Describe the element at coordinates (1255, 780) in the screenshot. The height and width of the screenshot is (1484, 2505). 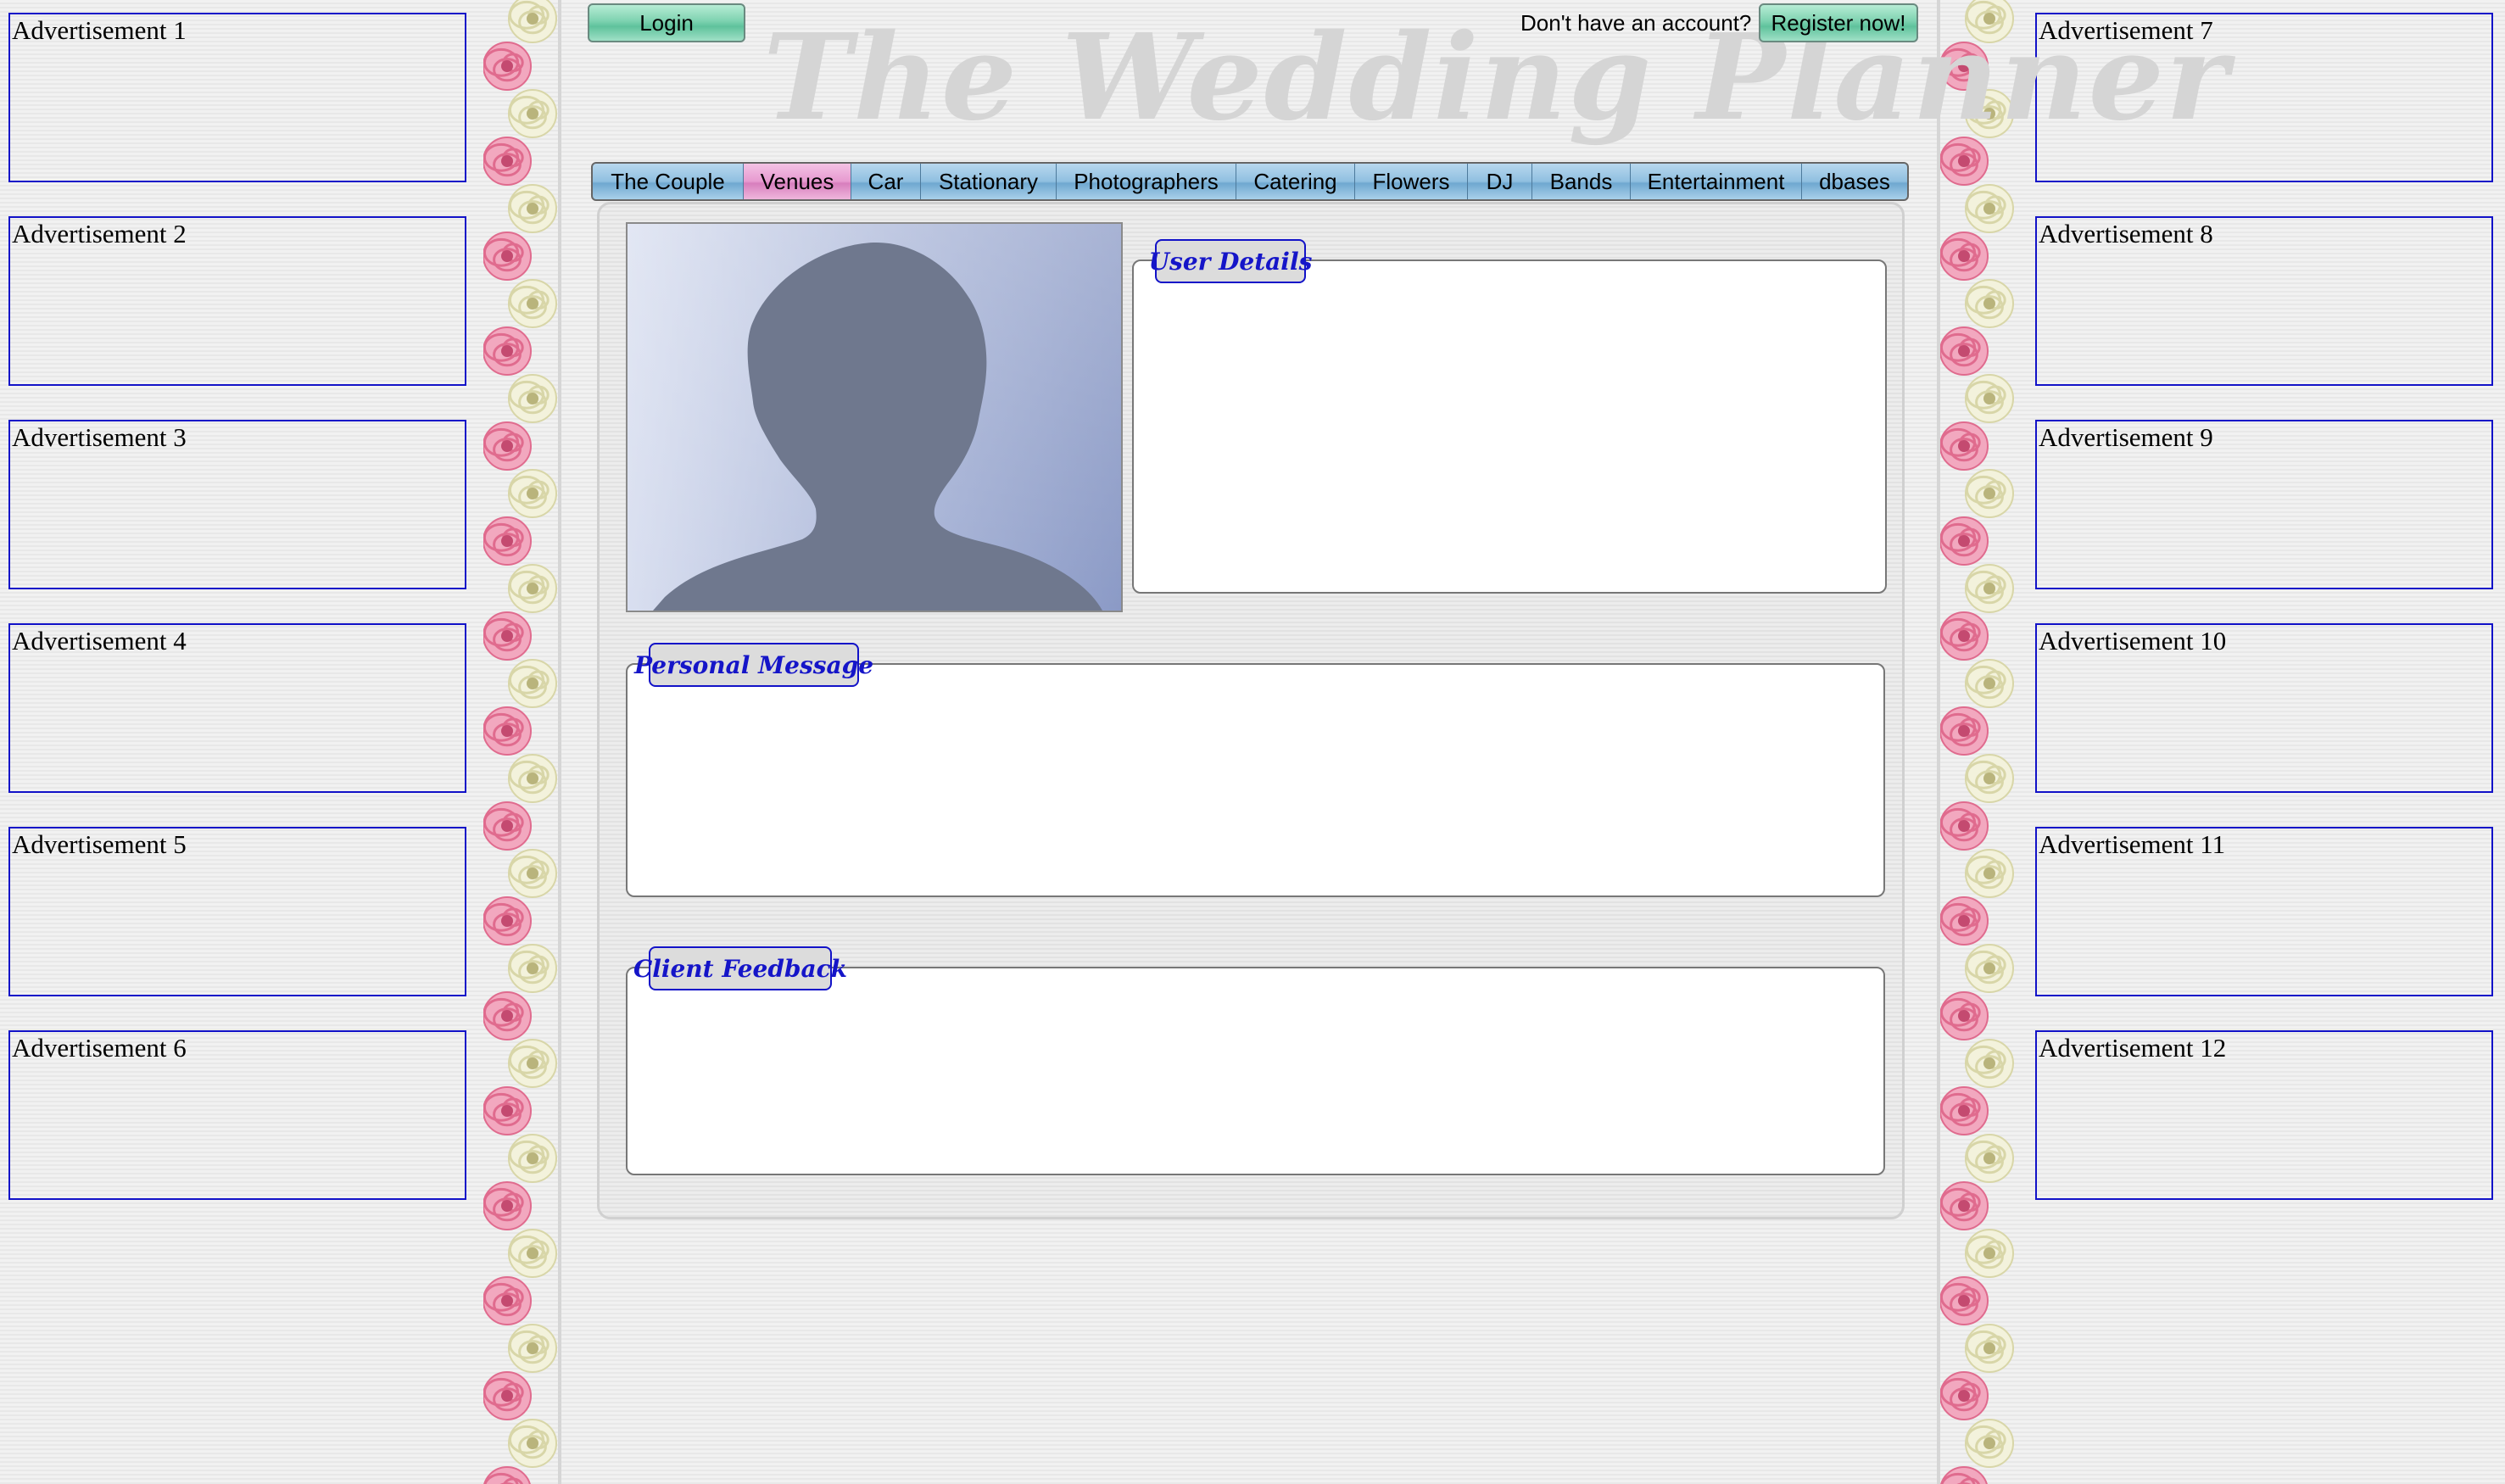
I see `personal-message-box` at that location.